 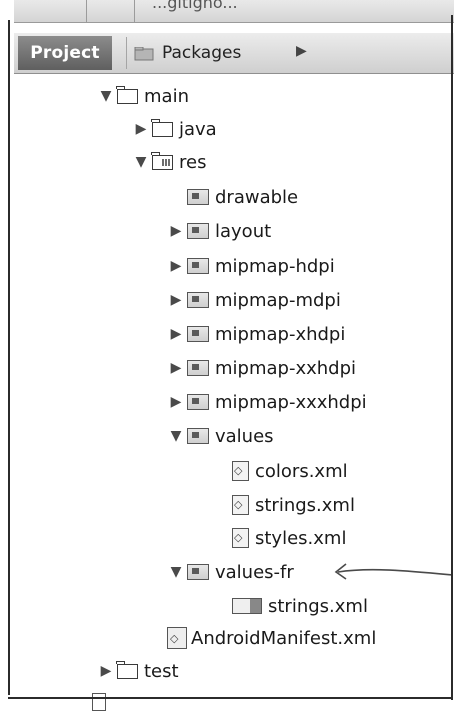 I want to click on tree-item-layout: ▶ layout, so click(x=218, y=231).